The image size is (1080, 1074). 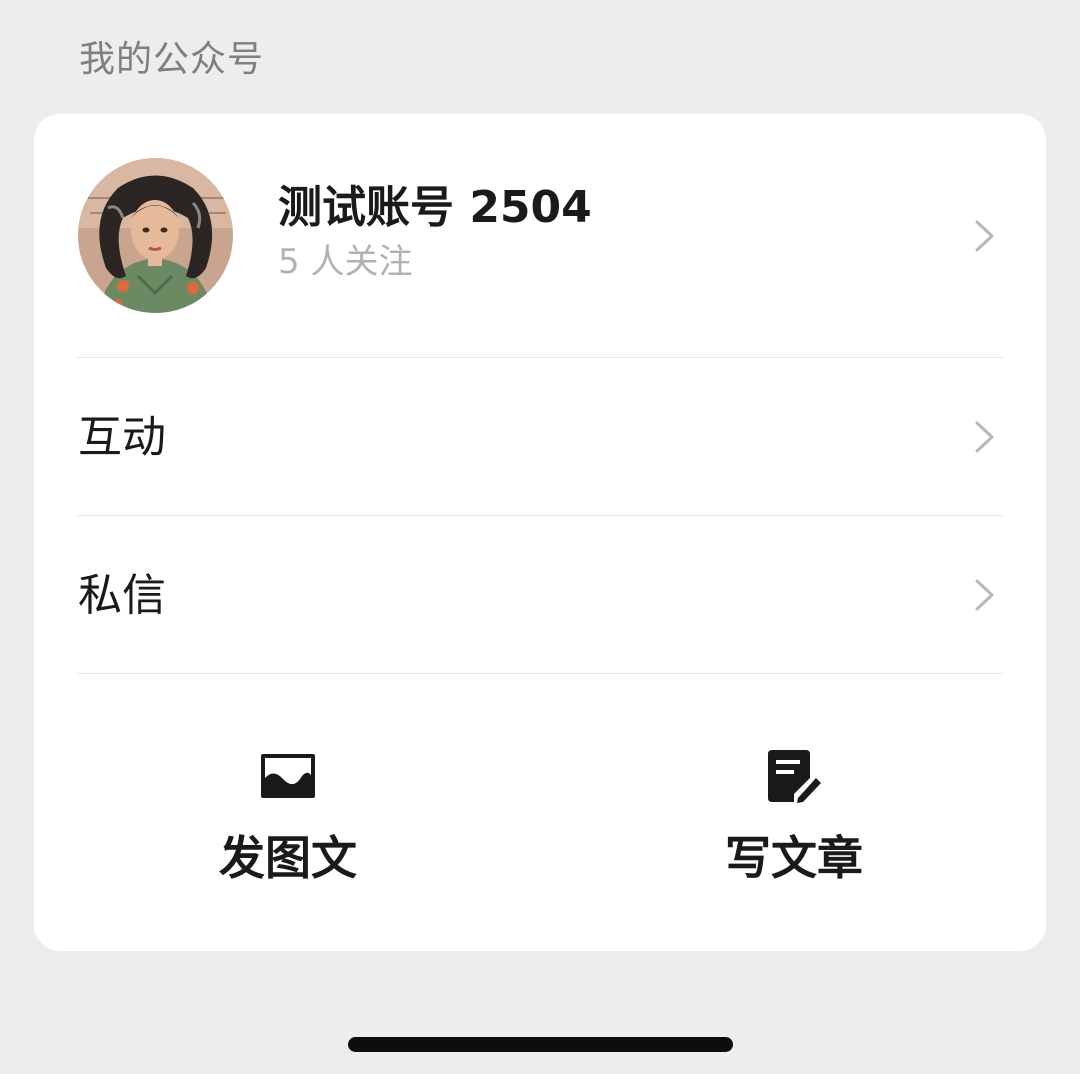 What do you see at coordinates (122, 595) in the screenshot?
I see `menu-item-label: 私信` at bounding box center [122, 595].